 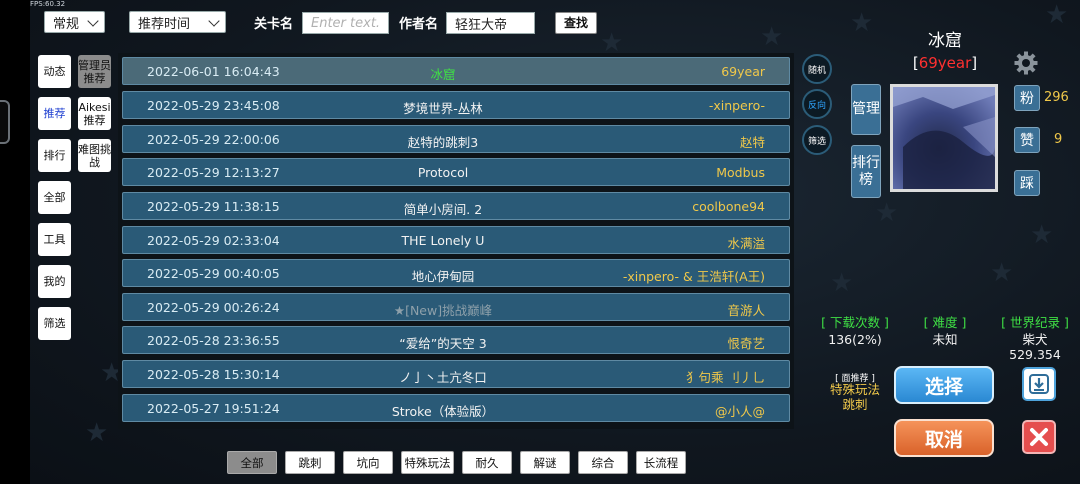 I want to click on level-row: 2022-05-28 23:36:55 “爱给”的天空 3 恨奇艺, so click(x=456, y=340).